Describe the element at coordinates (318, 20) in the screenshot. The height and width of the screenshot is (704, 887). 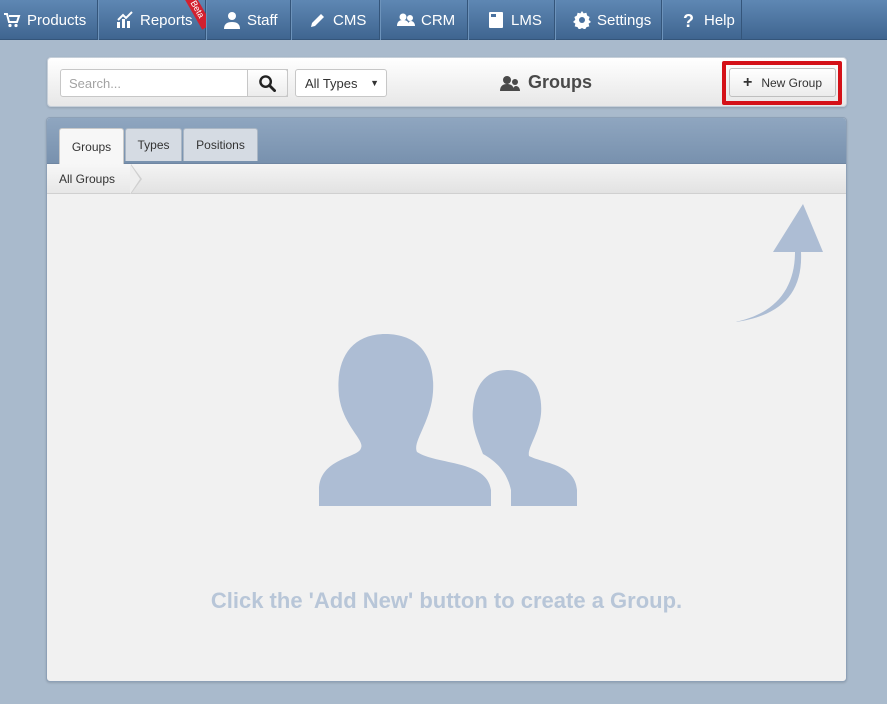
I see `pencil-icon` at that location.